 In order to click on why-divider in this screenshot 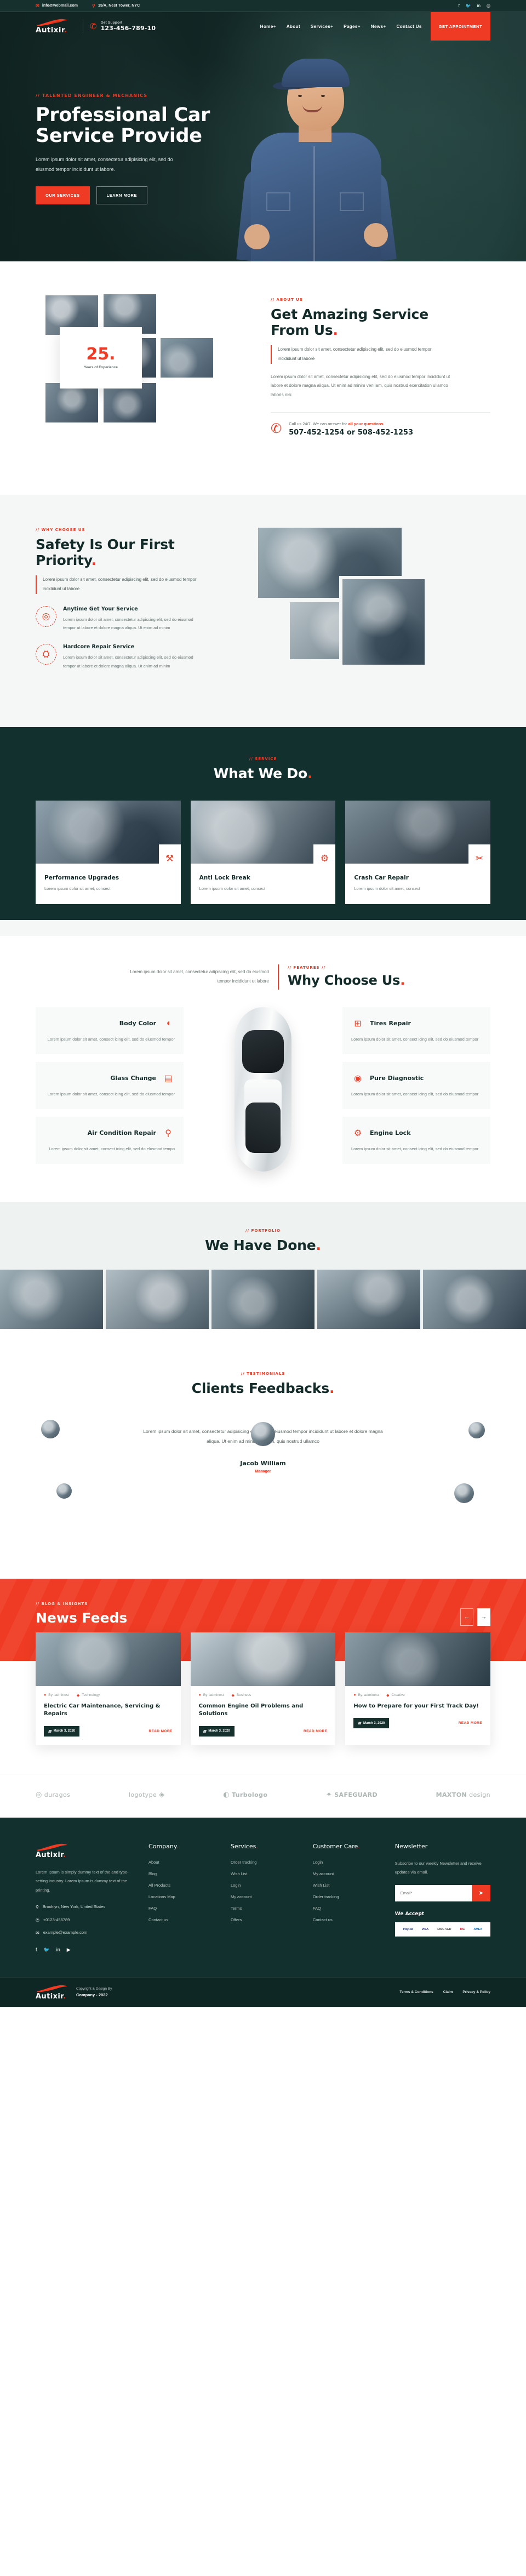, I will do `click(278, 977)`.